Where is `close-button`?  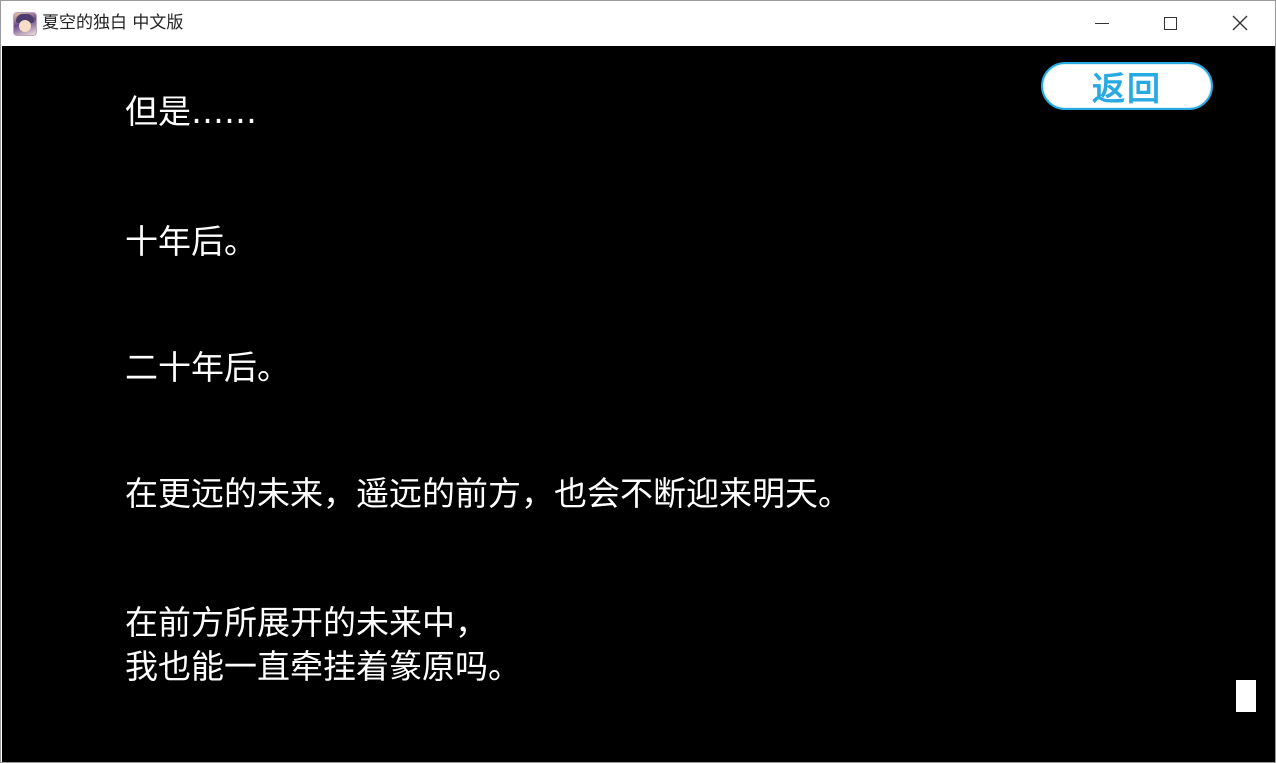
close-button is located at coordinates (1240, 23).